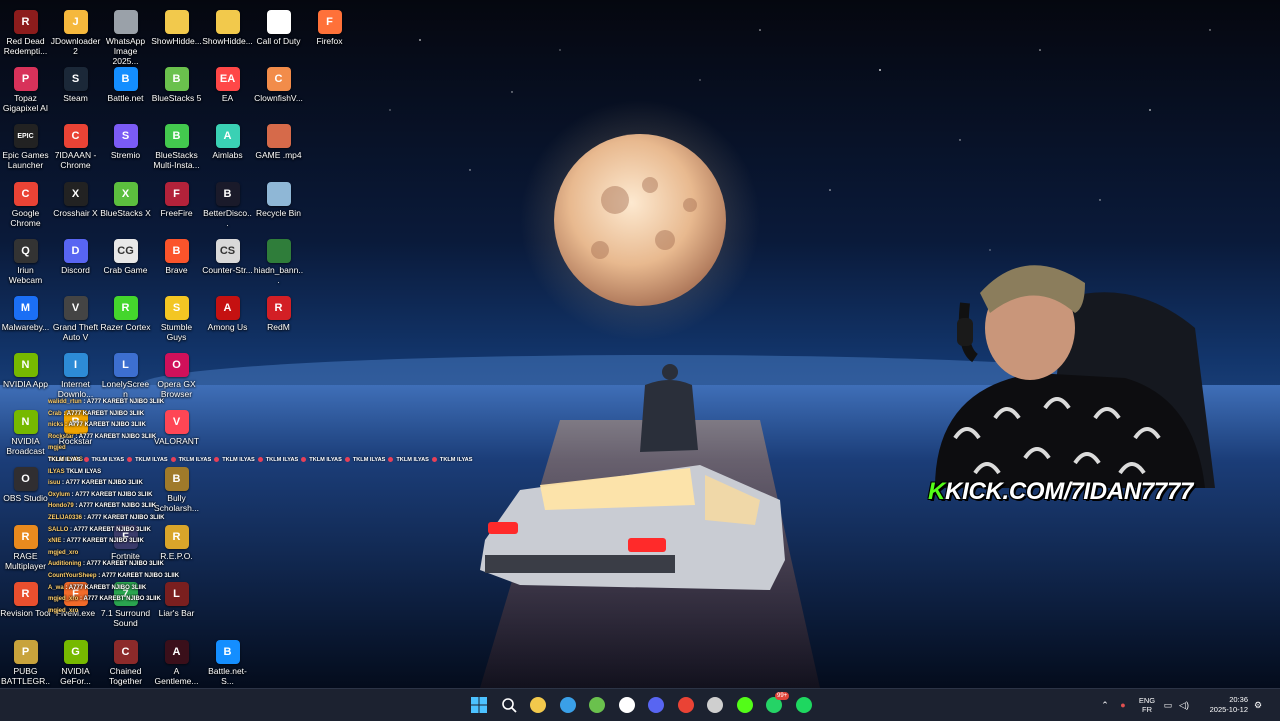 The width and height of the screenshot is (1280, 721). I want to click on bluestacks-taskbar-icon, so click(597, 705).